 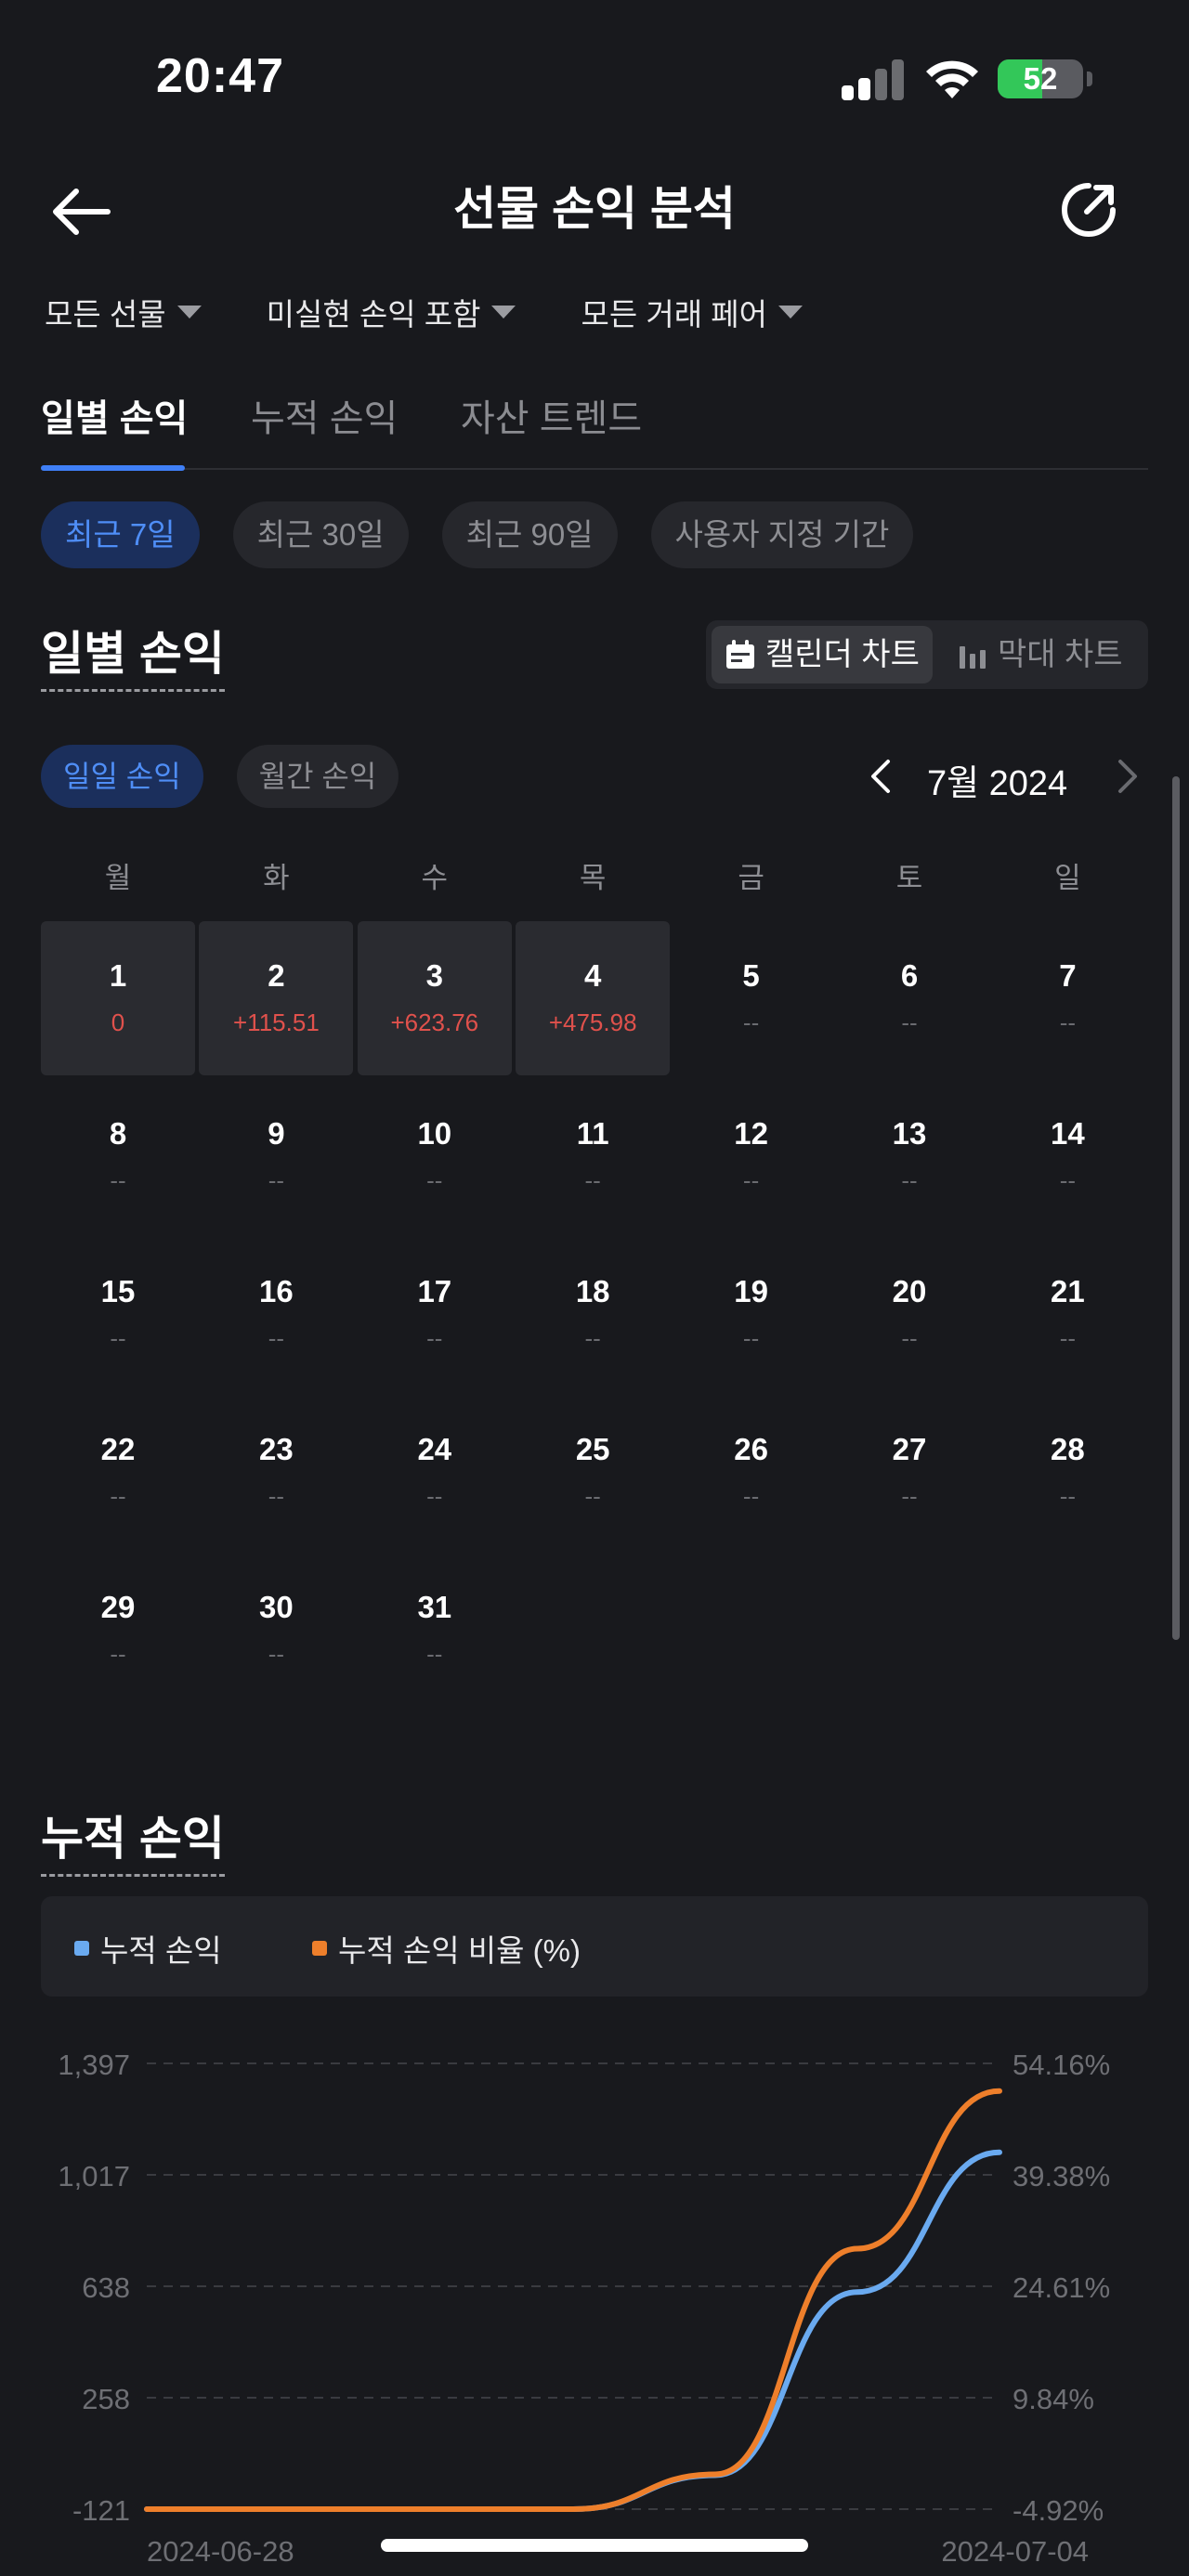 What do you see at coordinates (435, 1314) in the screenshot?
I see `calendar-day: 17 --` at bounding box center [435, 1314].